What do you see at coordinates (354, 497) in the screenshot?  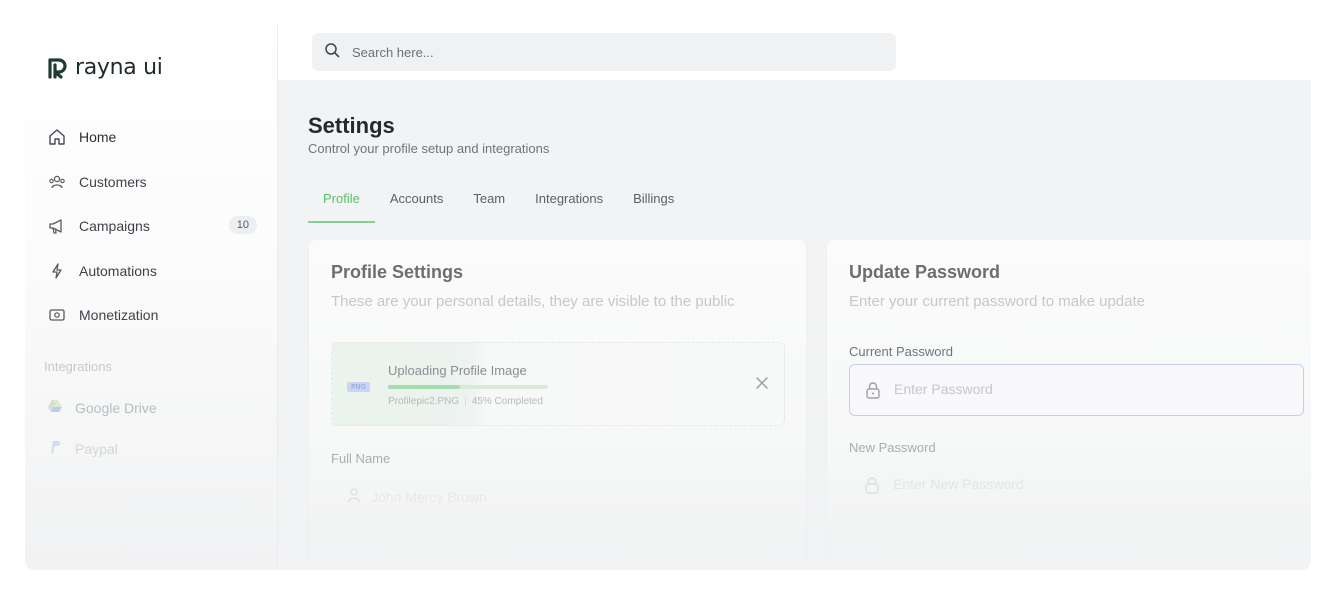 I see `user-icon` at bounding box center [354, 497].